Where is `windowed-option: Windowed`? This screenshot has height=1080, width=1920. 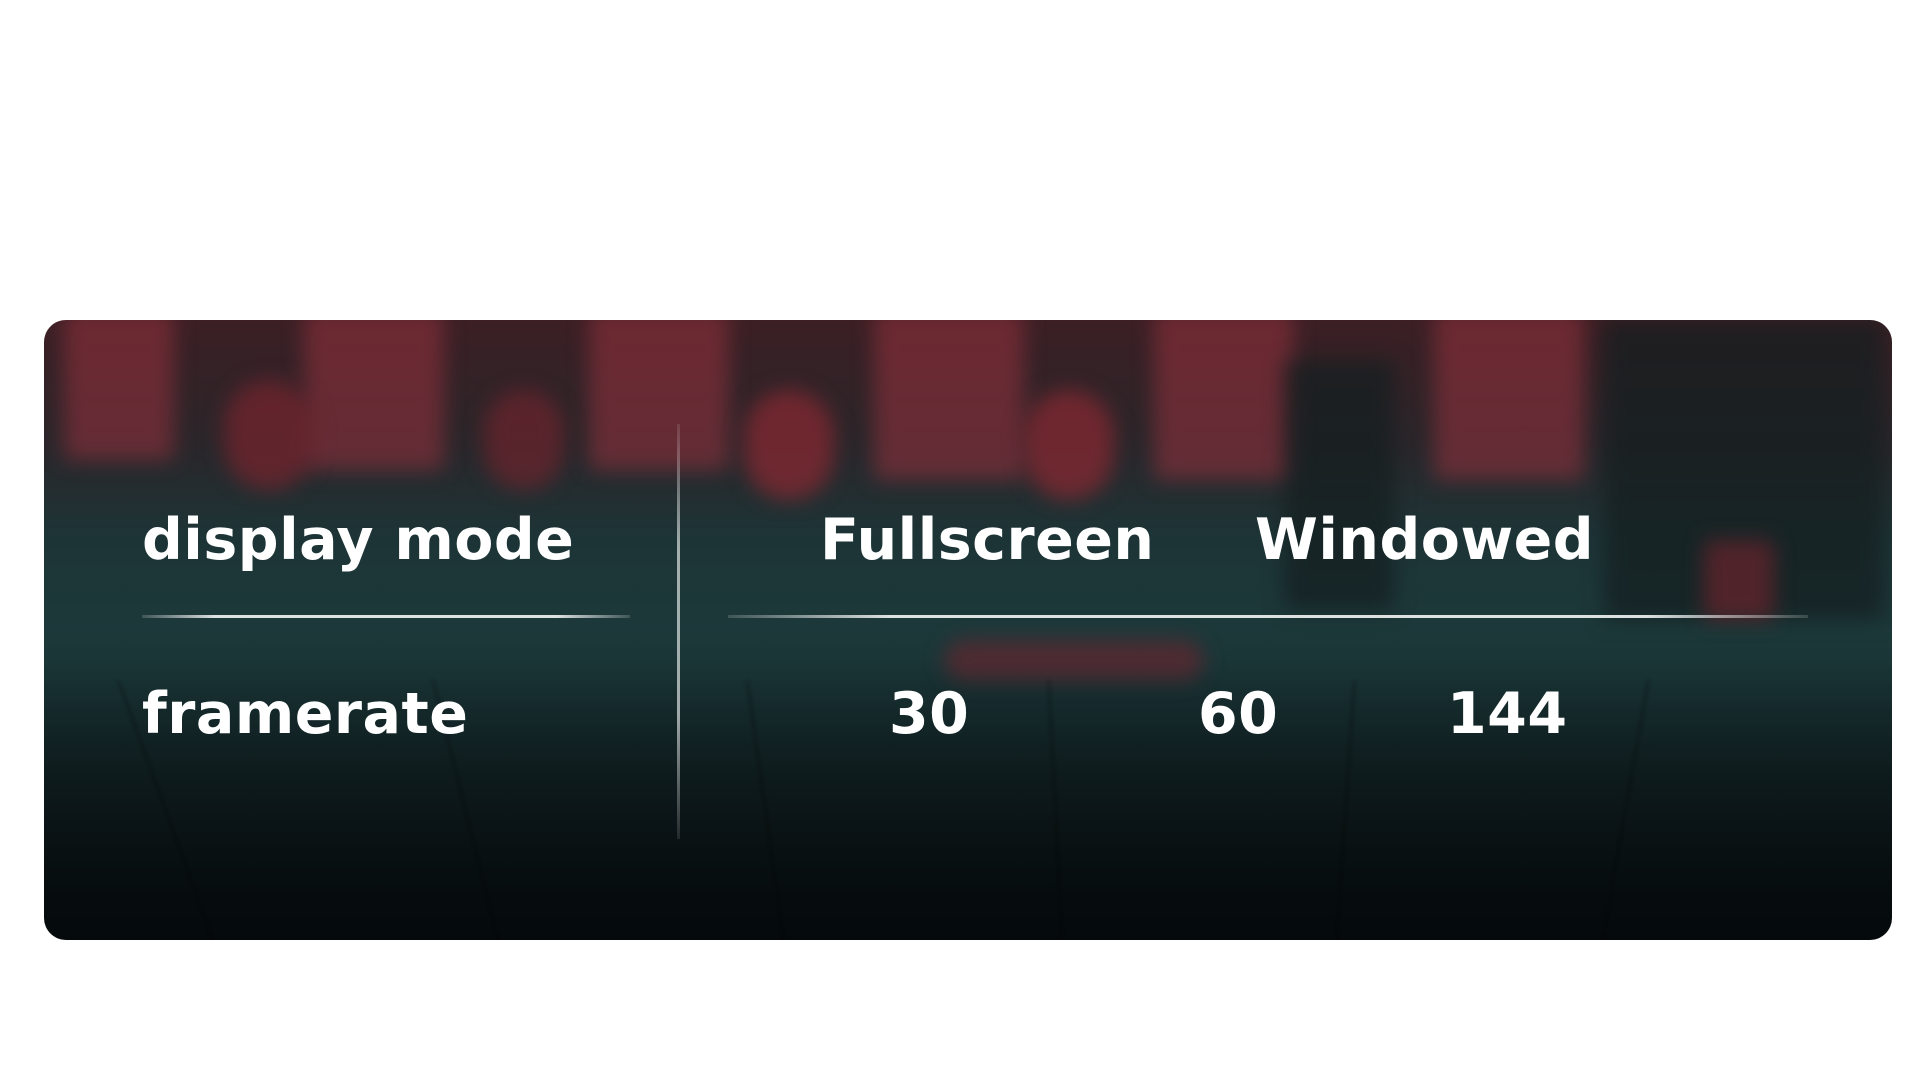
windowed-option: Windowed is located at coordinates (1424, 540).